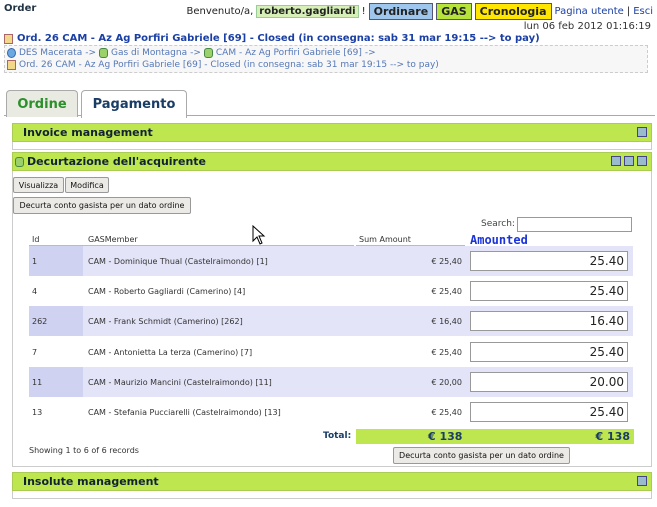  Describe the element at coordinates (37, 412) in the screenshot. I see `cell-id: 13` at that location.